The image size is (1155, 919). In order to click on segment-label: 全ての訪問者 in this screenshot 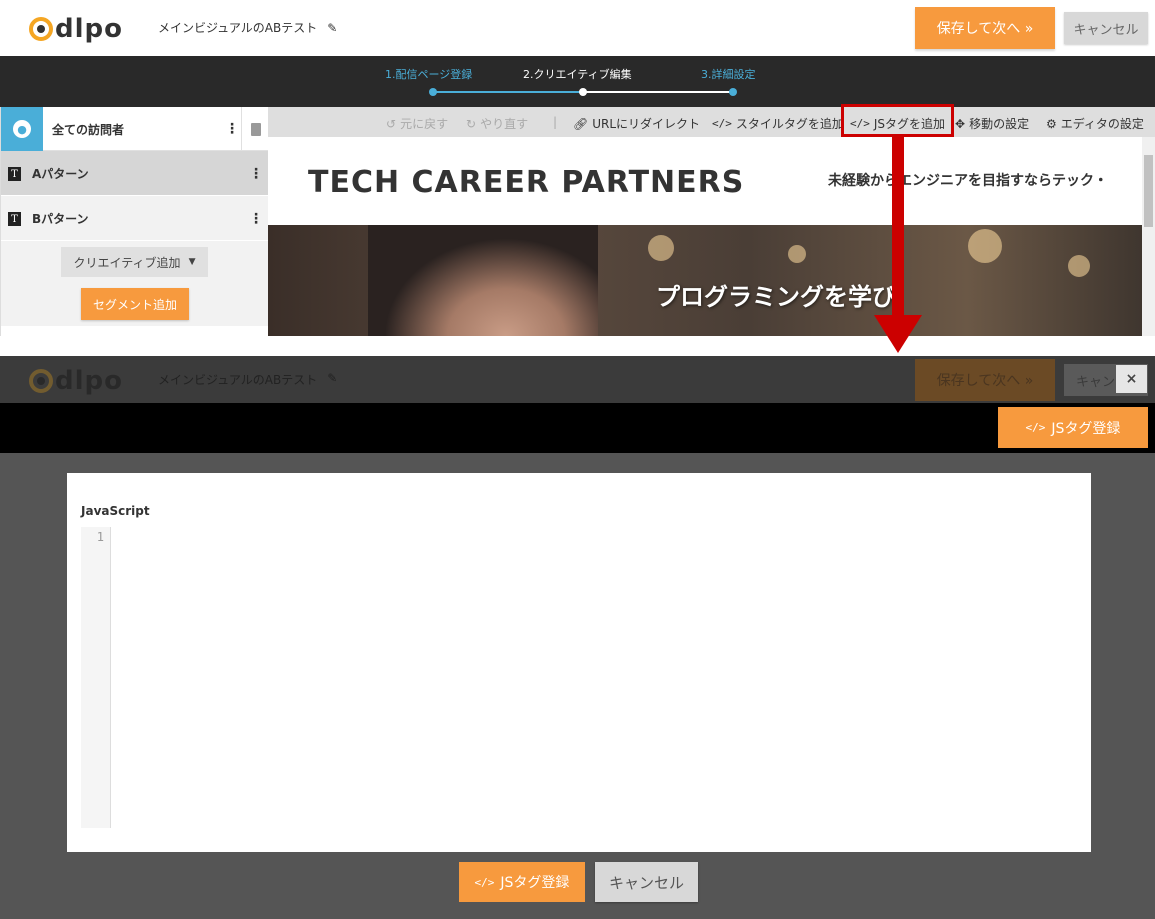, I will do `click(88, 130)`.